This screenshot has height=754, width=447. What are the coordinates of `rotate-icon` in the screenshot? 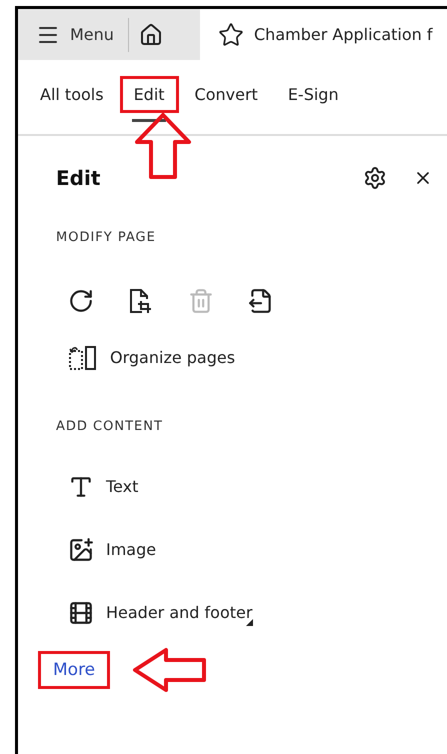 It's located at (81, 301).